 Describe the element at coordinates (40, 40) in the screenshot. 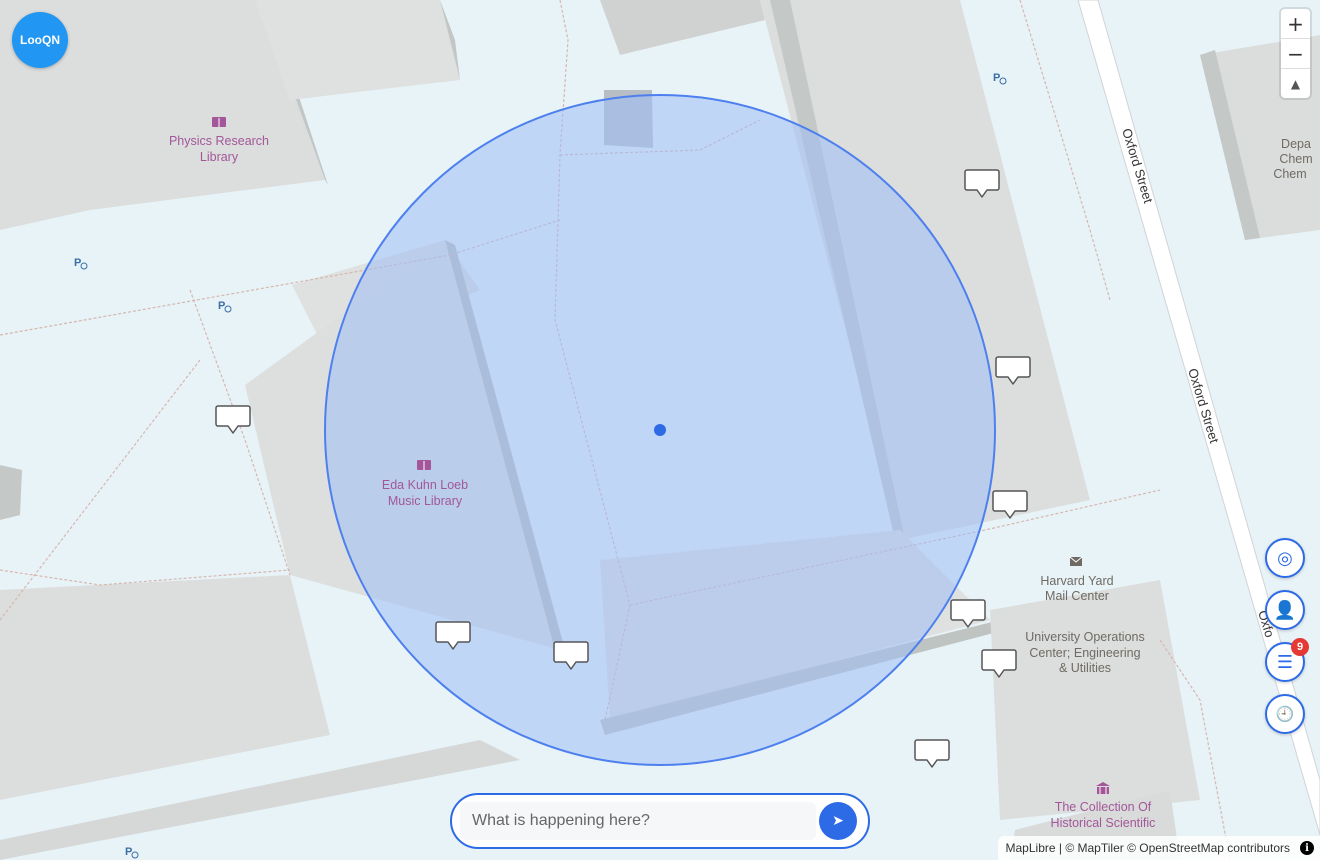

I see `app-logo: LooQN` at that location.